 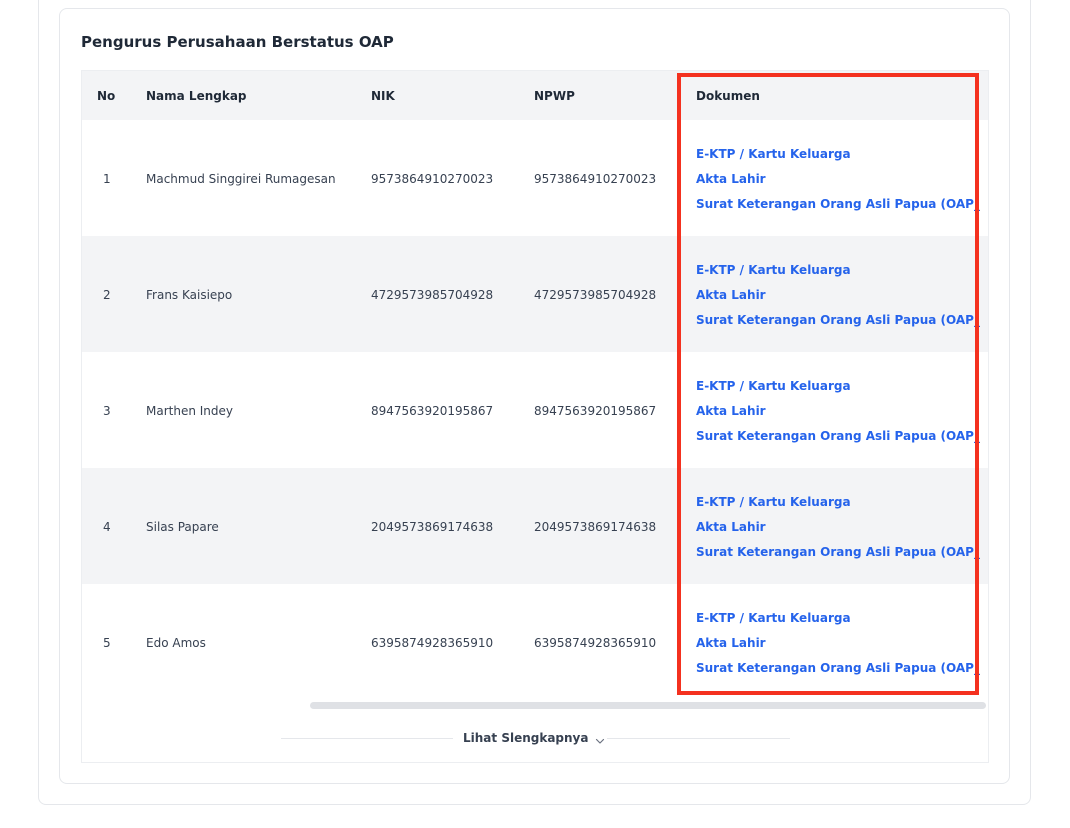 I want to click on section-title: Pengurus Perusahaan Berstatus OAP, so click(x=237, y=42).